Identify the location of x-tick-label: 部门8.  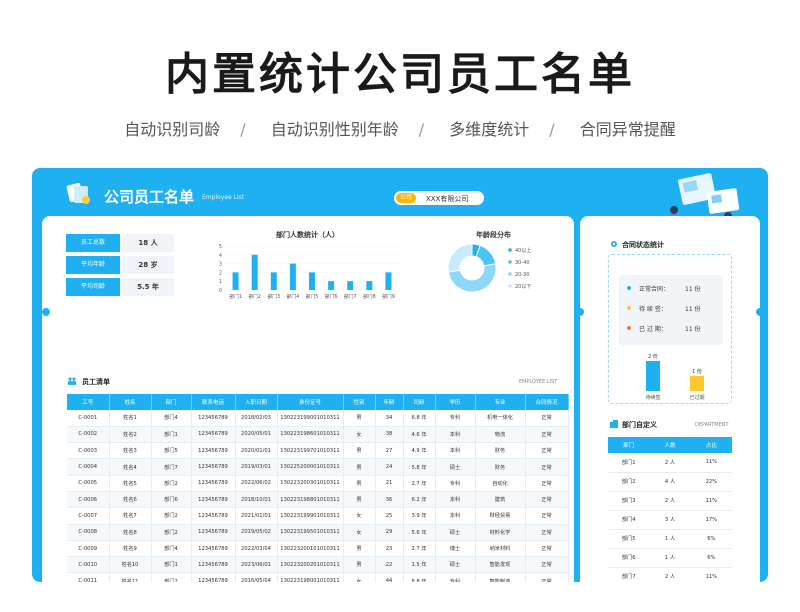
(369, 296).